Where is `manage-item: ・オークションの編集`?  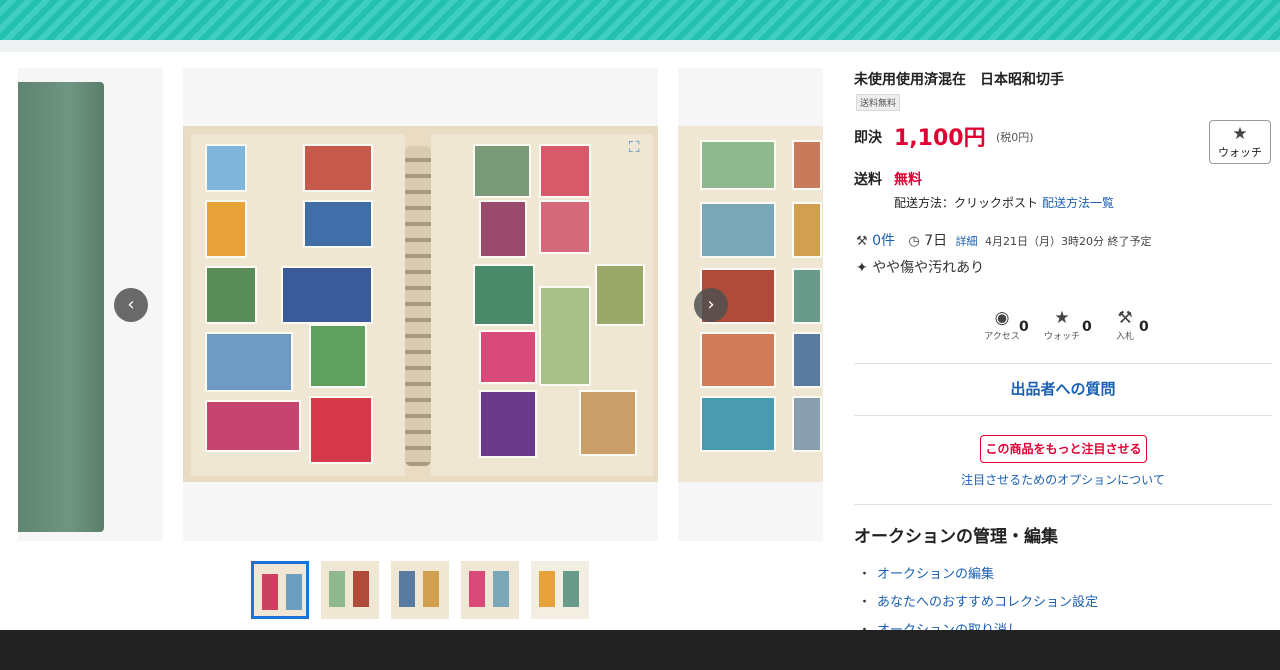
manage-item: ・オークションの編集 is located at coordinates (978, 577).